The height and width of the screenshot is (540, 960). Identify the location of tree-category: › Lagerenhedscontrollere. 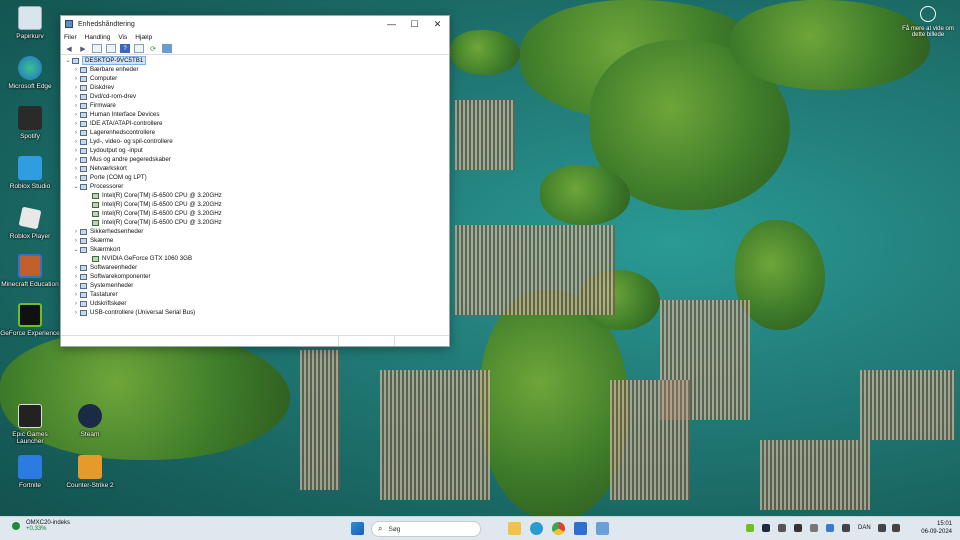
(256, 132).